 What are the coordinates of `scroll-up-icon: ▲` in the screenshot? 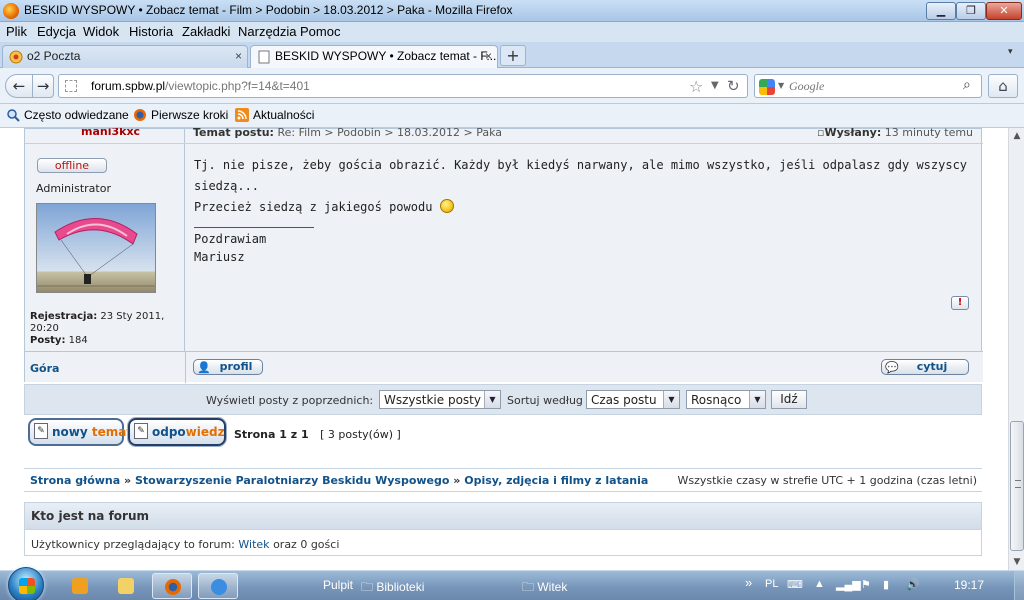 It's located at (1016, 136).